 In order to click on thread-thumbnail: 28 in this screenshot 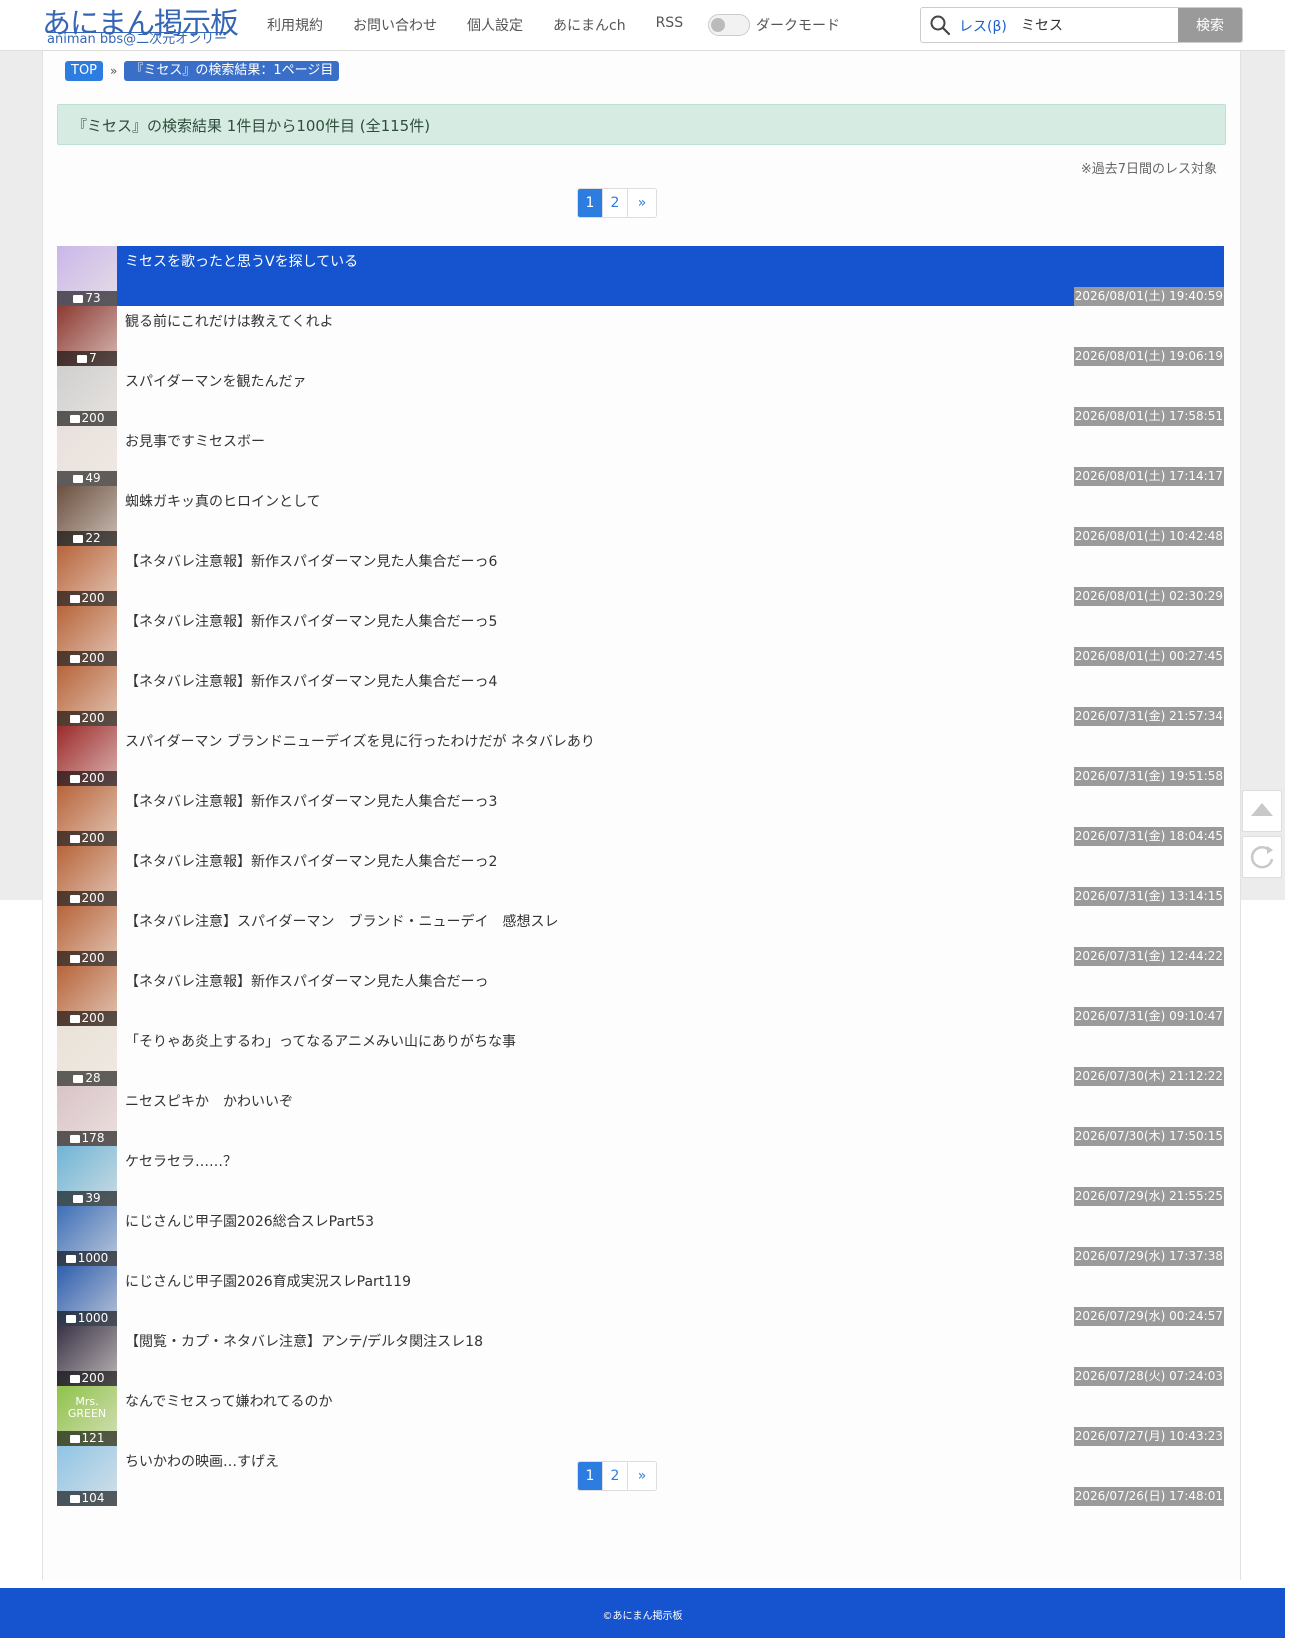, I will do `click(87, 1056)`.